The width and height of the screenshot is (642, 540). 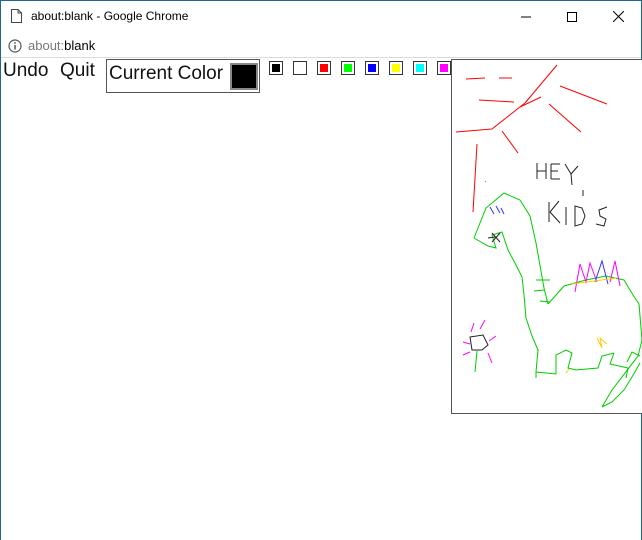 I want to click on url-path: blank, so click(x=80, y=45).